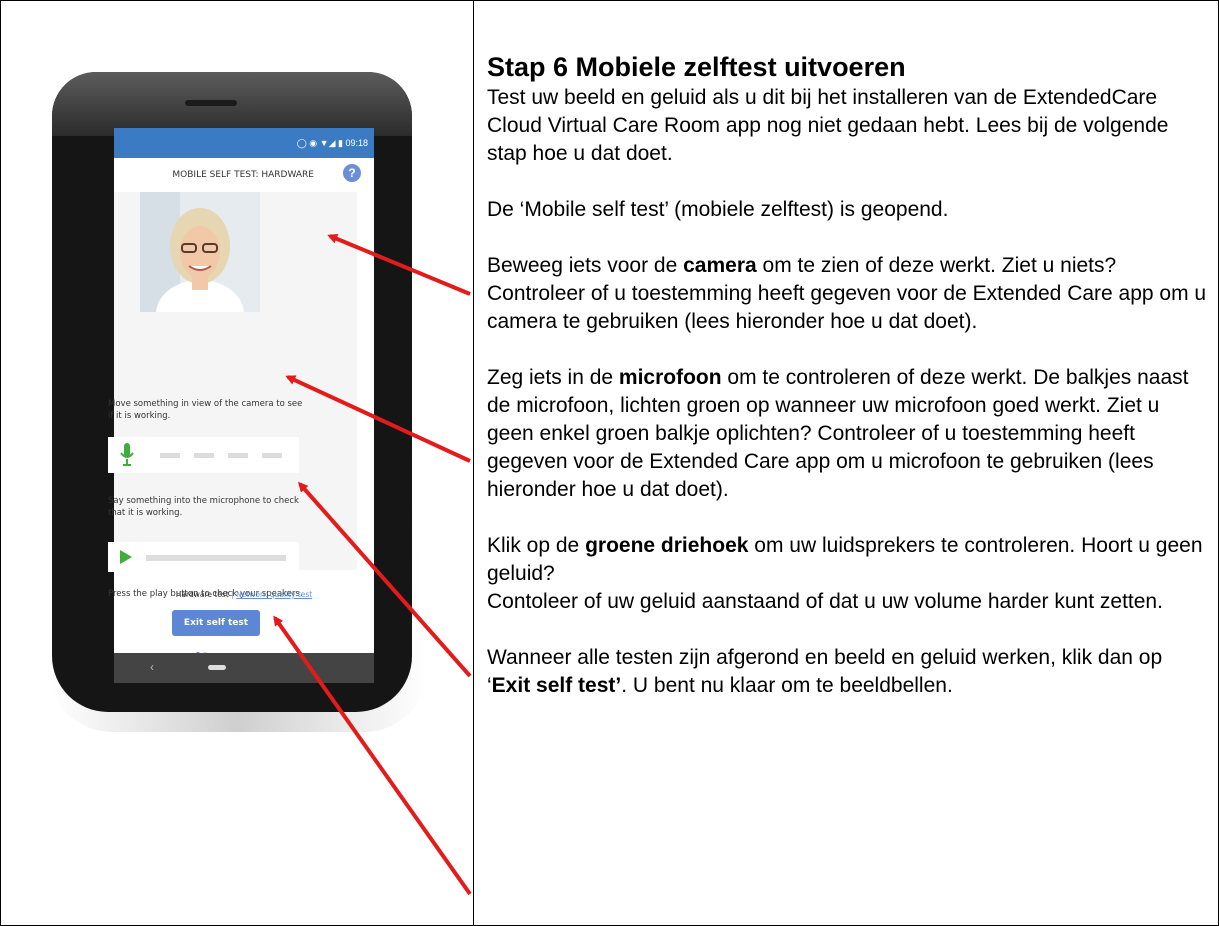 This screenshot has height=926, width=1219. What do you see at coordinates (585, 265) in the screenshot?
I see `camera-text-pre: Beweeg iets voor de` at bounding box center [585, 265].